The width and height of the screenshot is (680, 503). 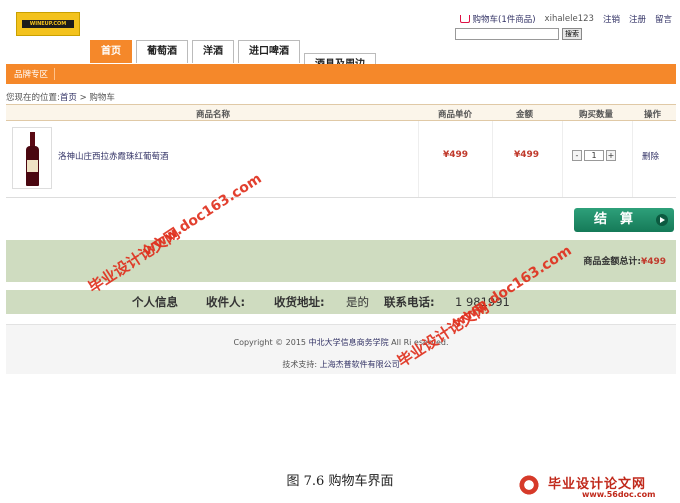 What do you see at coordinates (349, 342) in the screenshot?
I see `school-link: 中北大学信息商务学院` at bounding box center [349, 342].